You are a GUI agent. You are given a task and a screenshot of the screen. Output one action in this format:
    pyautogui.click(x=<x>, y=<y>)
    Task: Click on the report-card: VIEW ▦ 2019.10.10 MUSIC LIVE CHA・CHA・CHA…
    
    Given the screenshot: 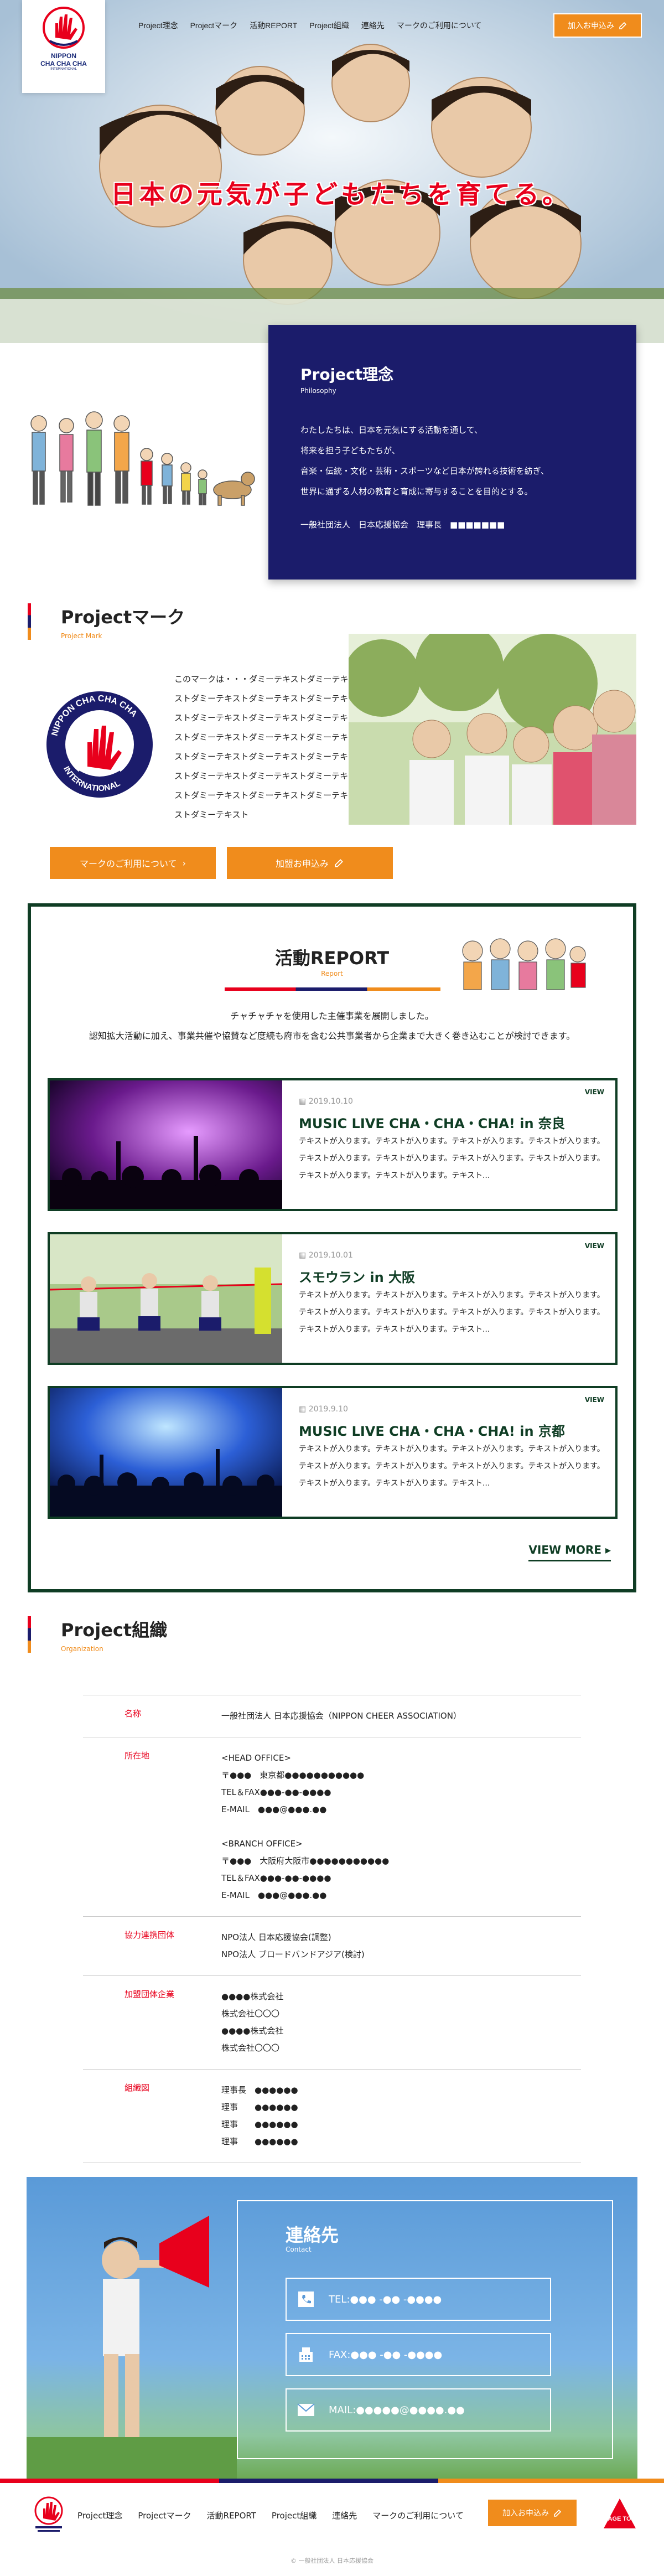 What is the action you would take?
    pyautogui.click(x=333, y=1144)
    